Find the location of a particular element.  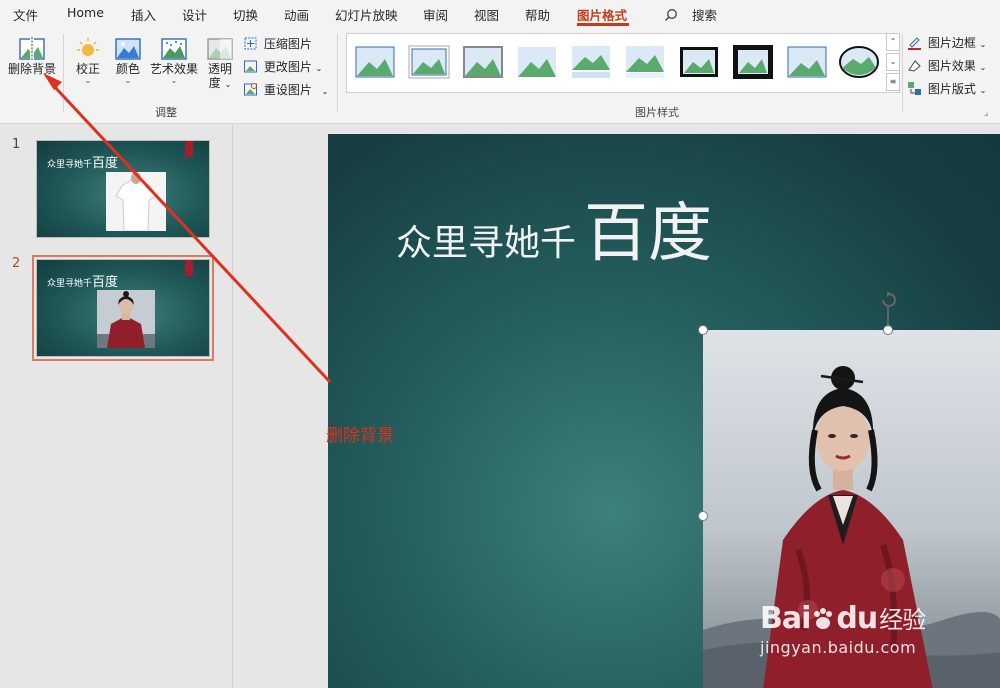

gallery-scroll-up-button: ⌃ is located at coordinates (893, 42).